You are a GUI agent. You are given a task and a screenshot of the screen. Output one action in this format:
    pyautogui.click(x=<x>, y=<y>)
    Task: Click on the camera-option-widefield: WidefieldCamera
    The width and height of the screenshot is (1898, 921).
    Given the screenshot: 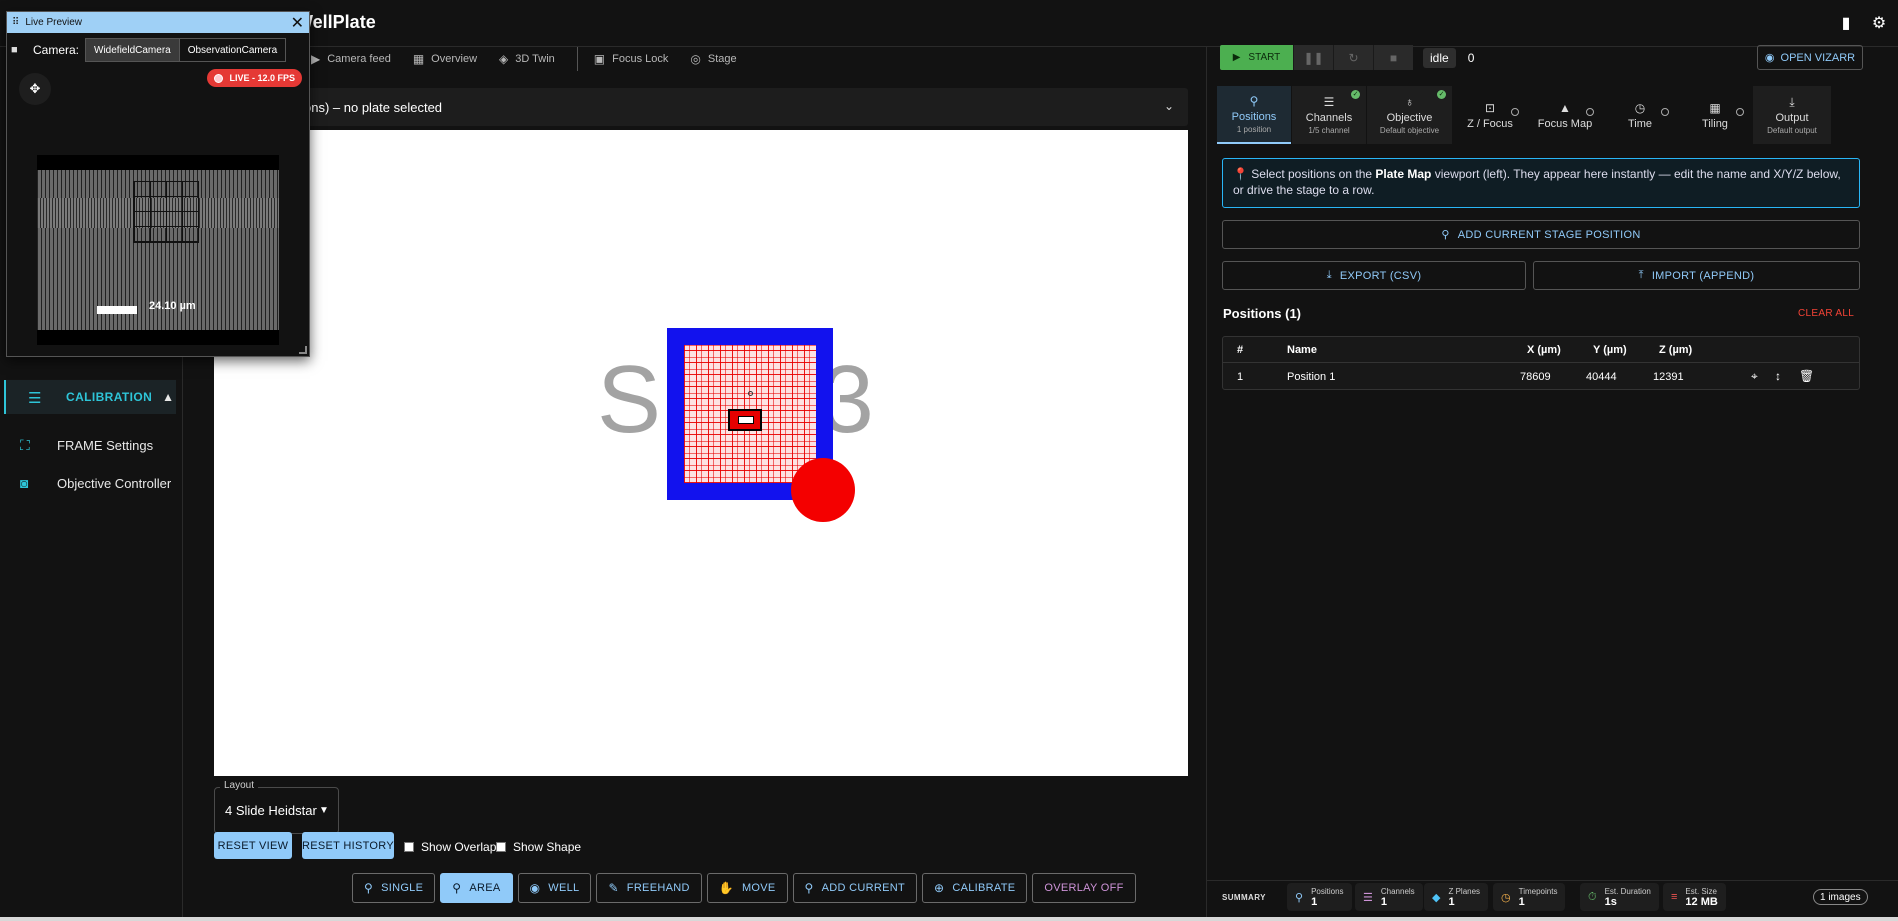 What is the action you would take?
    pyautogui.click(x=132, y=50)
    